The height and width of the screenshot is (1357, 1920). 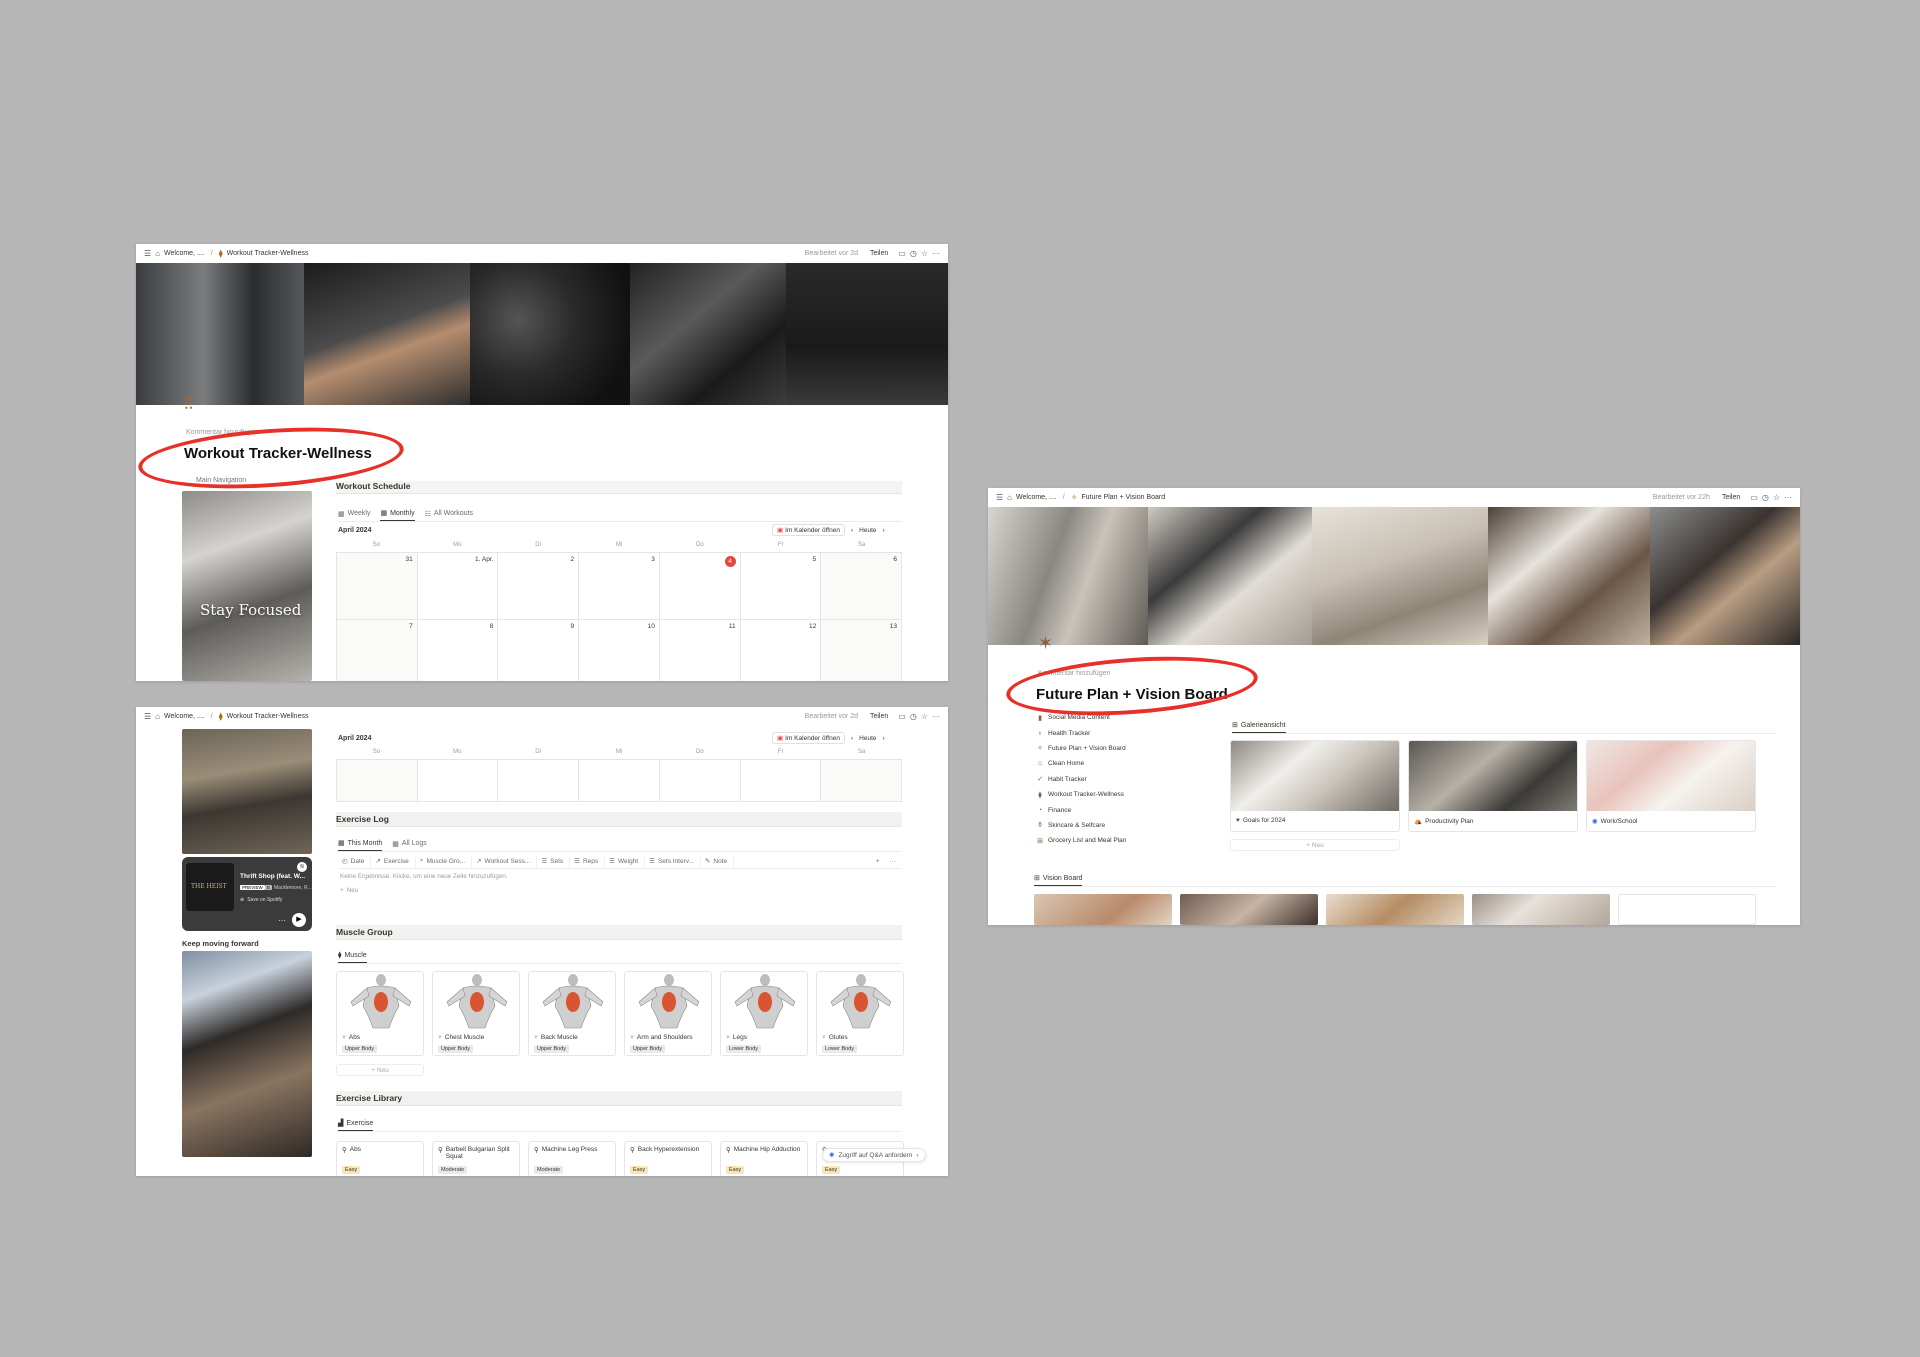 What do you see at coordinates (1081, 732) in the screenshot?
I see `nav-item-health: ♁ Health Tracker` at bounding box center [1081, 732].